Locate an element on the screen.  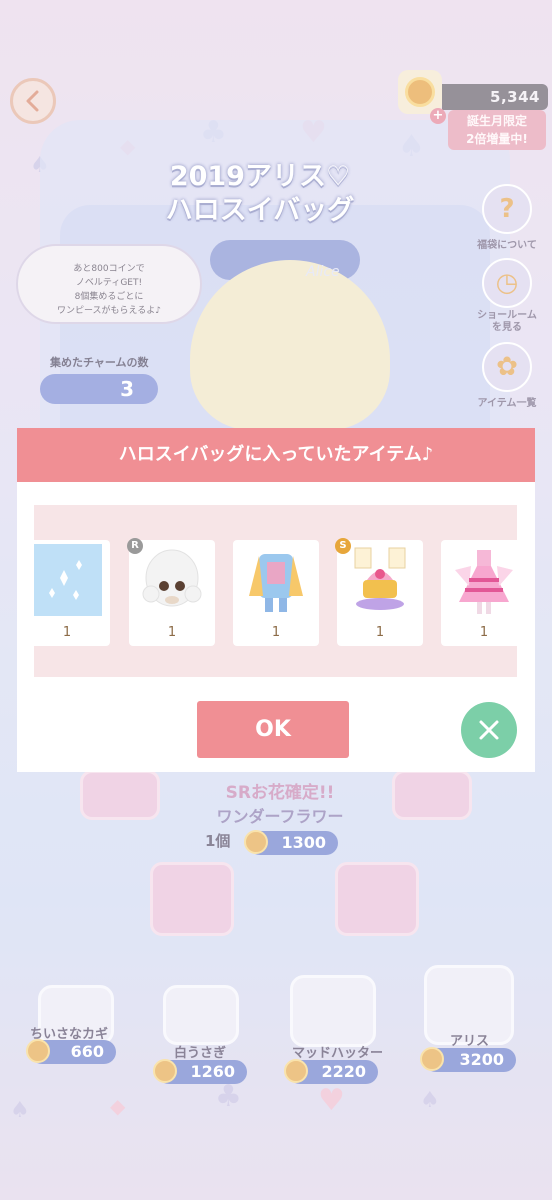
close-button is located at coordinates (489, 730).